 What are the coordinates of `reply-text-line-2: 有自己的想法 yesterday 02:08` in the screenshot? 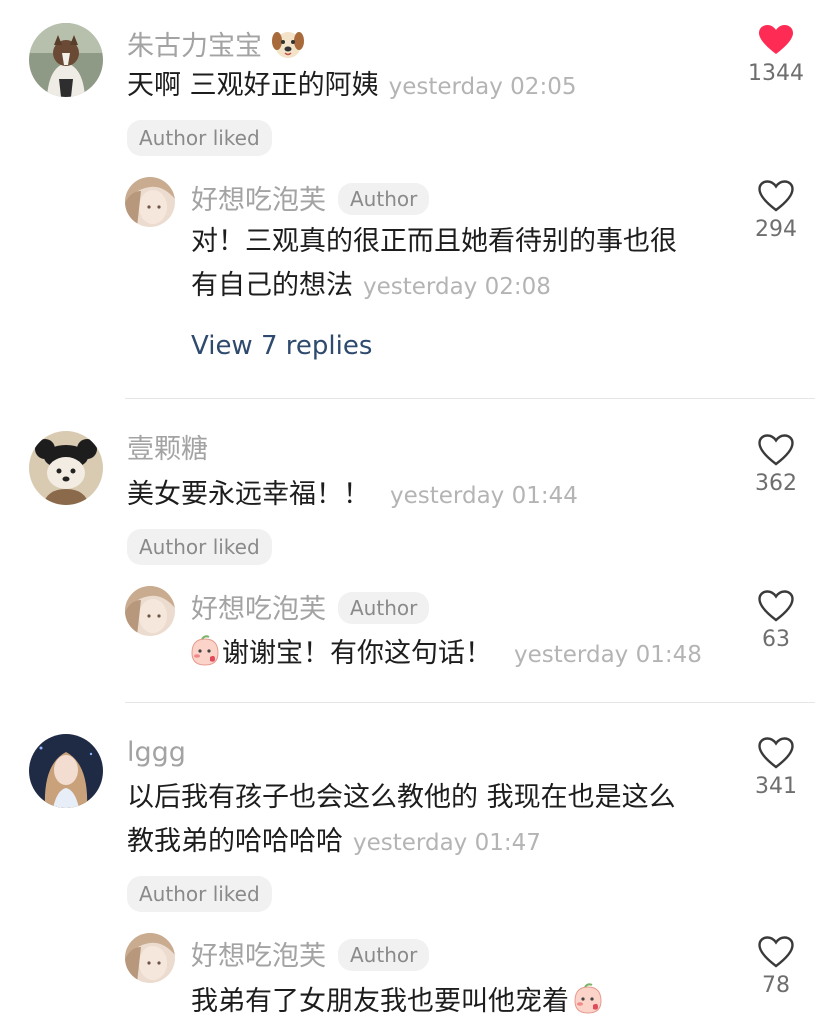 It's located at (371, 285).